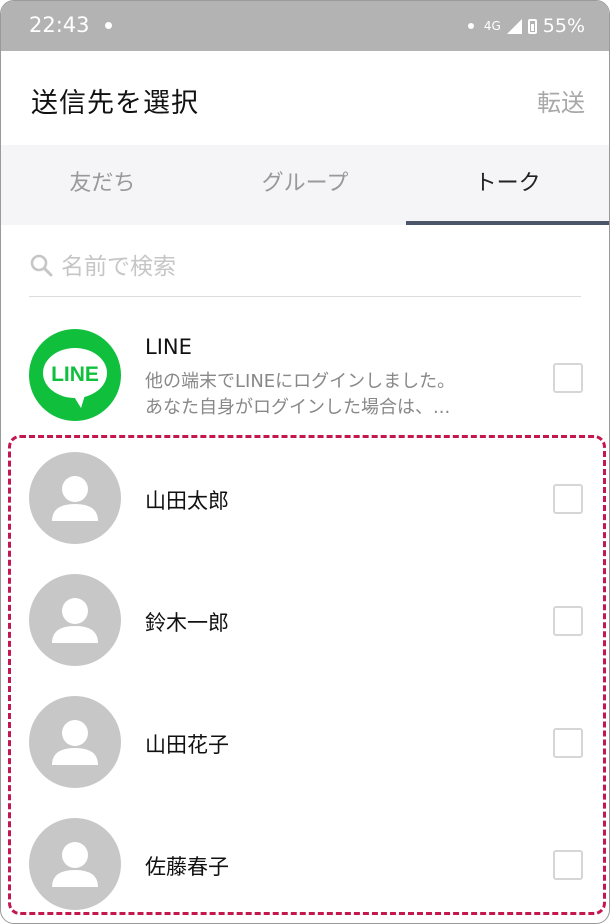 The width and height of the screenshot is (610, 924). Describe the element at coordinates (561, 100) in the screenshot. I see `forward-button: 転送` at that location.